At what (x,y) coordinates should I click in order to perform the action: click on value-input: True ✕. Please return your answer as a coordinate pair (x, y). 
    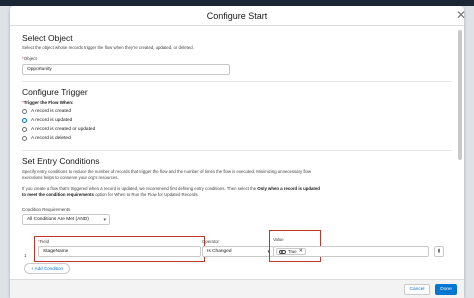
    Looking at the image, I should click on (351, 251).